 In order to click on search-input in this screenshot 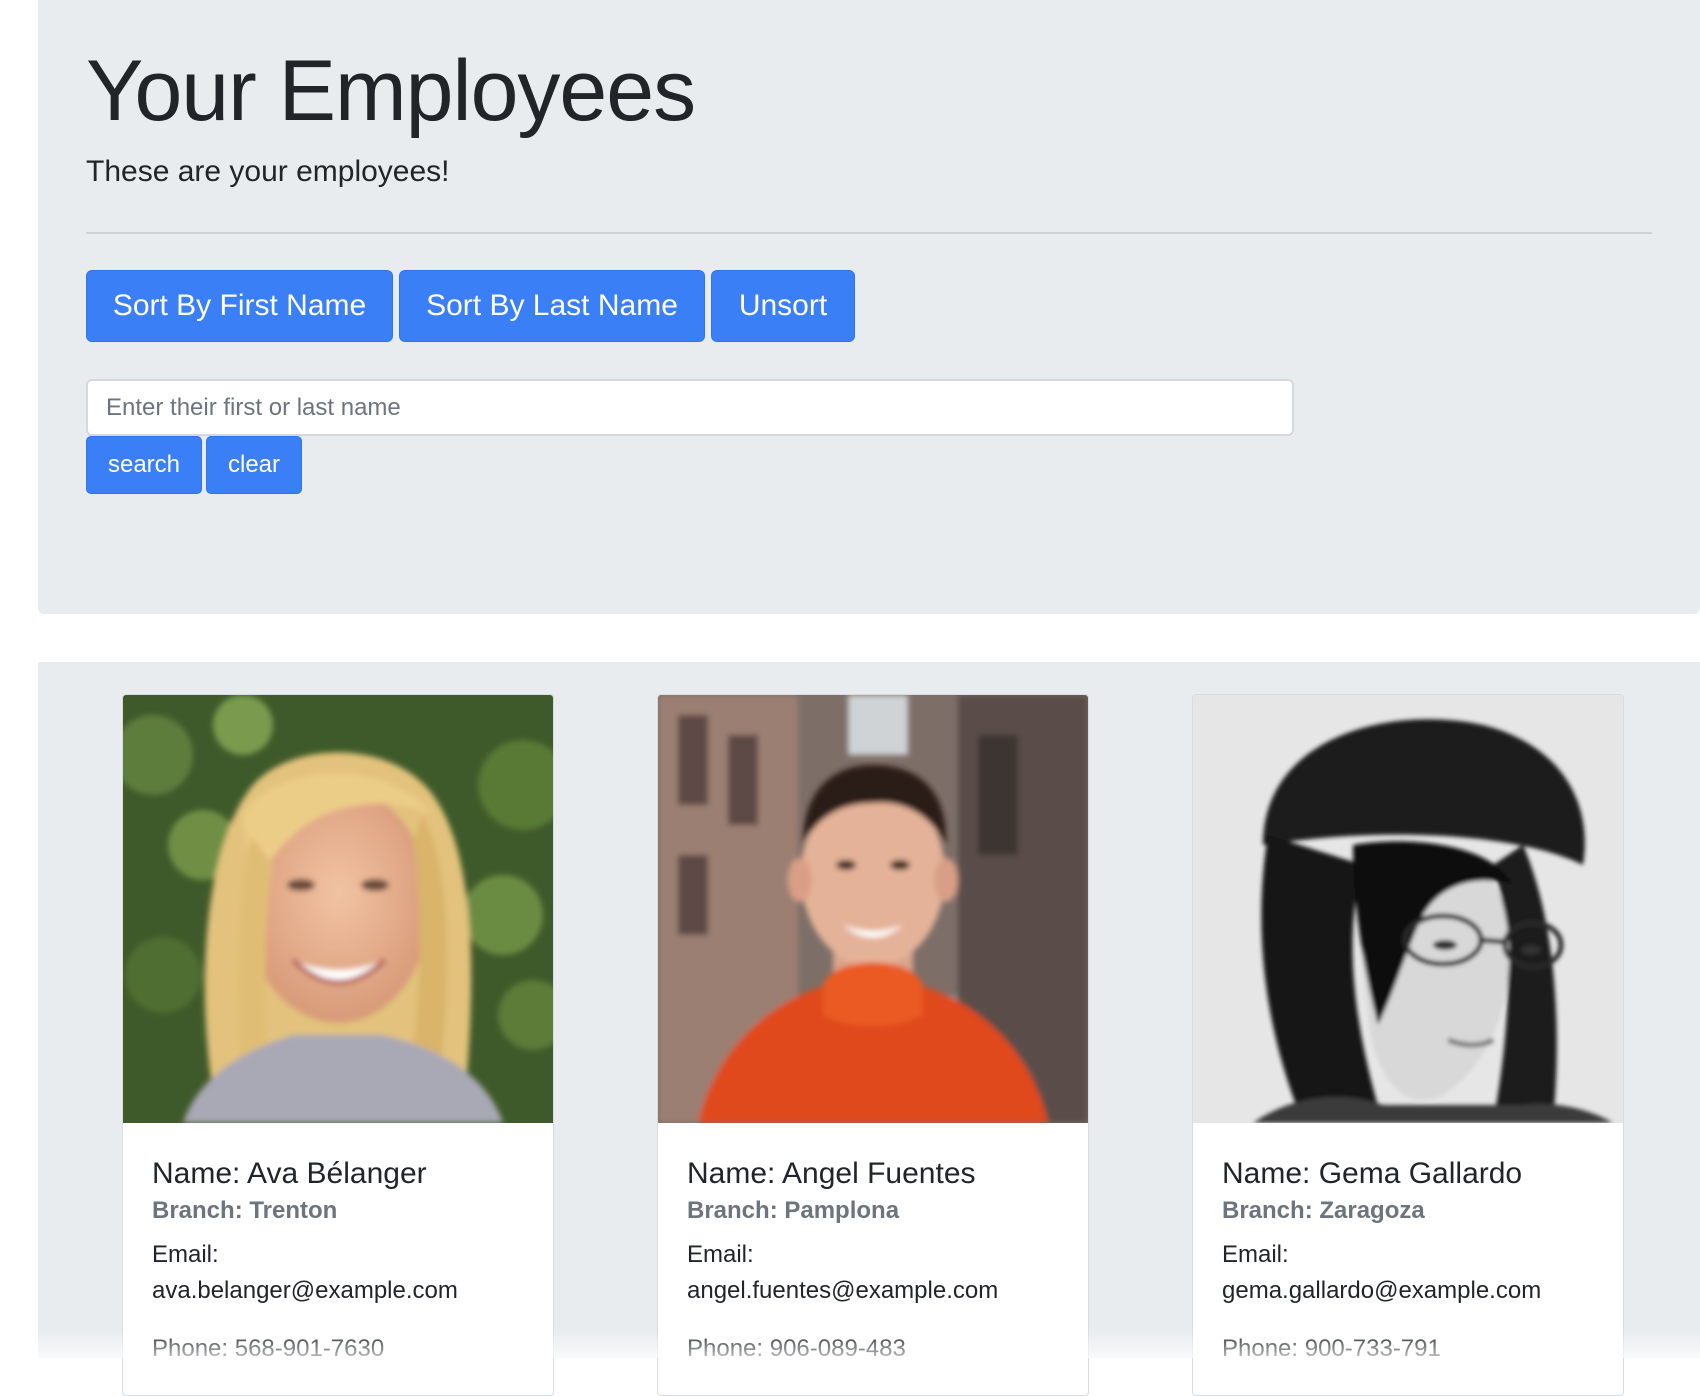, I will do `click(690, 407)`.